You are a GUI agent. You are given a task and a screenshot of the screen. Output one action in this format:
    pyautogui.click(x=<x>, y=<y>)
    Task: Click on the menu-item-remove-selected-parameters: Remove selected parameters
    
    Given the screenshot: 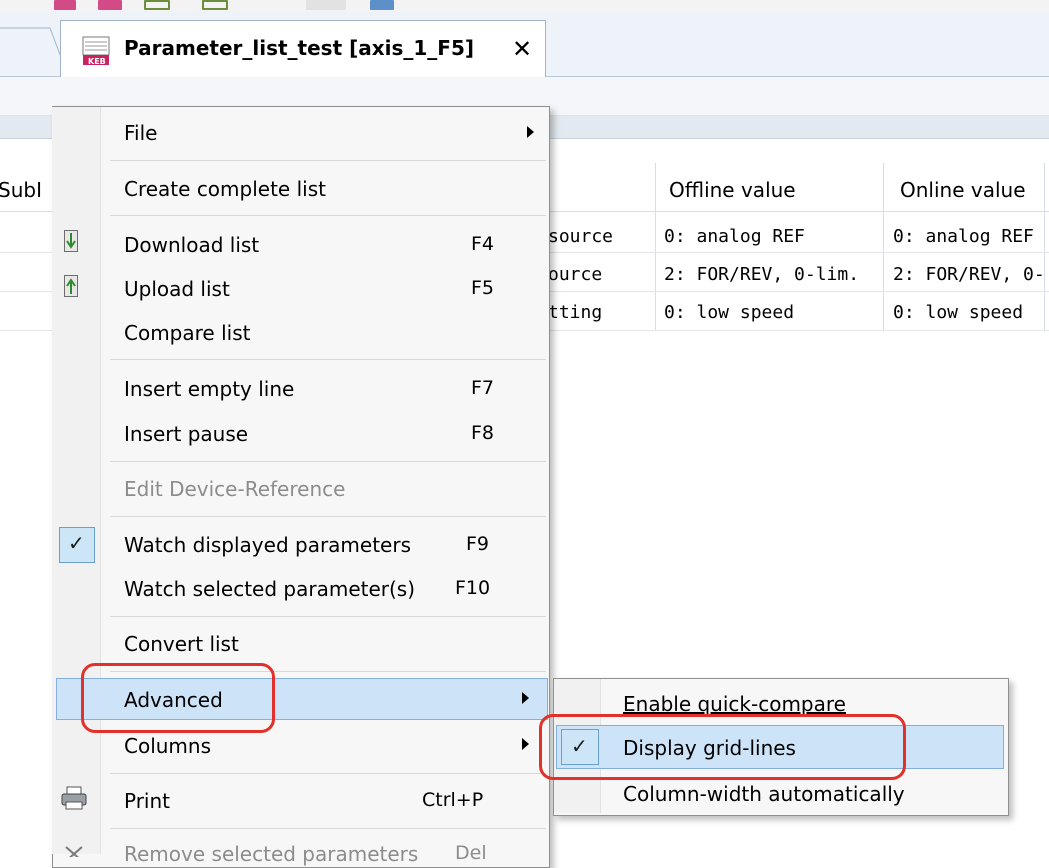 What is the action you would take?
    pyautogui.click(x=271, y=854)
    